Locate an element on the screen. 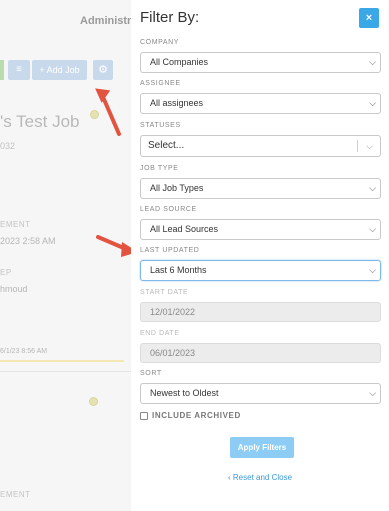 The width and height of the screenshot is (389, 511). start-date-label: START DATE is located at coordinates (164, 292).